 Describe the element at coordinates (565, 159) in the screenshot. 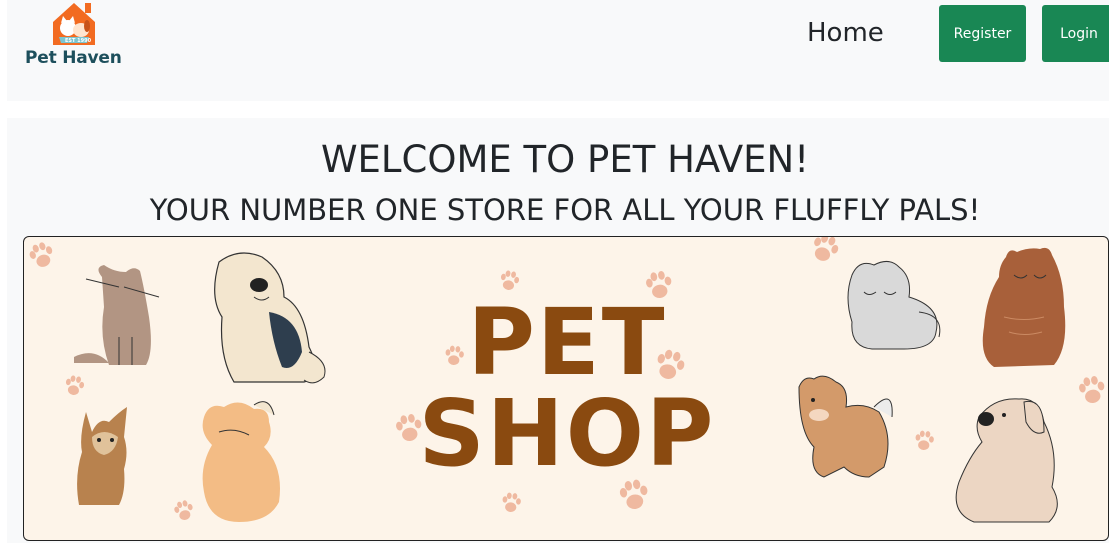

I see `page-title: WELCOME TO PET HAVEN!` at that location.